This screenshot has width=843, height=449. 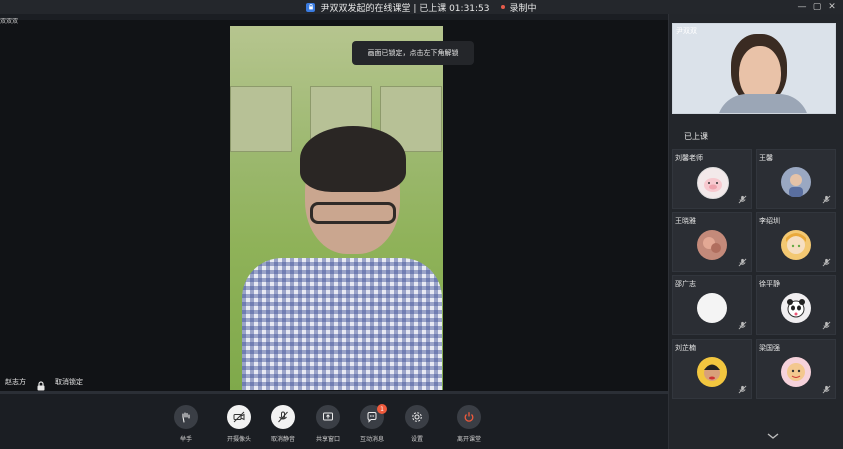 What do you see at coordinates (817, 7) in the screenshot?
I see `maximize-icon: ▢` at bounding box center [817, 7].